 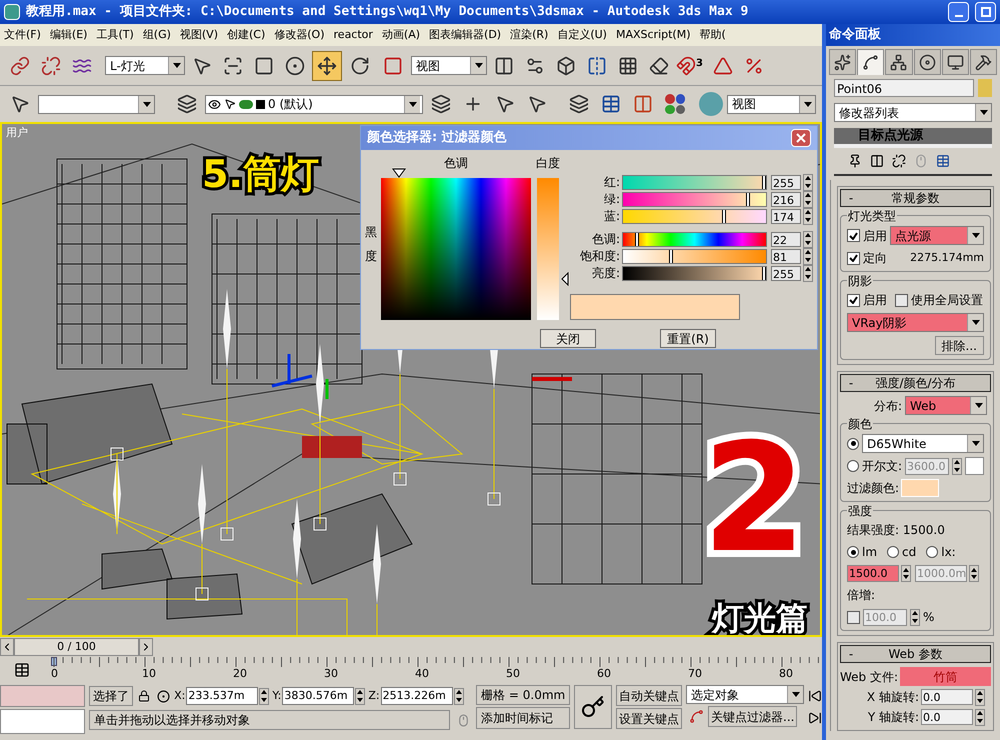 I want to click on menu-item: 创建(C), so click(x=246, y=35).